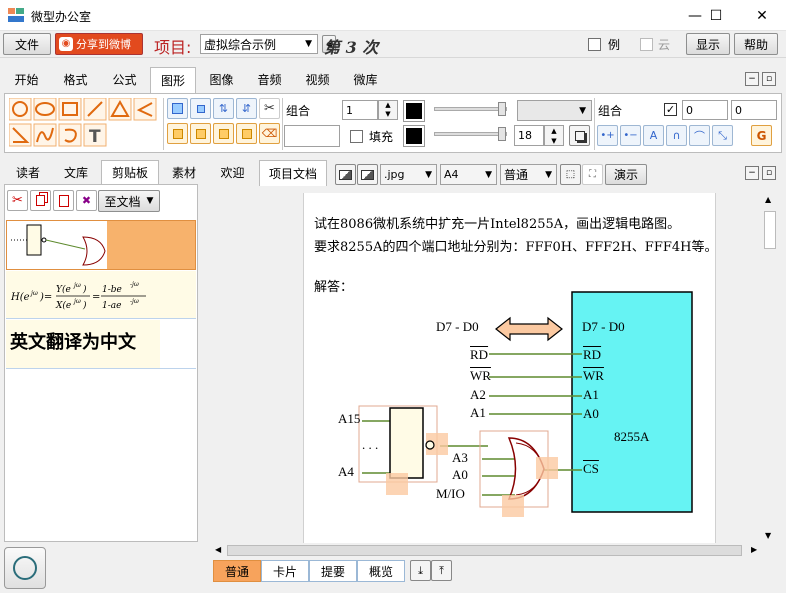 Image resolution: width=786 pixels, height=593 pixels. I want to click on help-button: 帮助, so click(756, 44).